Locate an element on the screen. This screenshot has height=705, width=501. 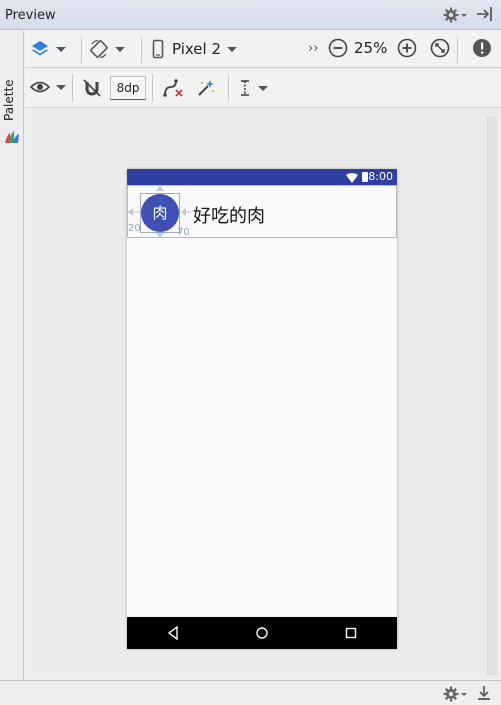
guideline-icon is located at coordinates (245, 88).